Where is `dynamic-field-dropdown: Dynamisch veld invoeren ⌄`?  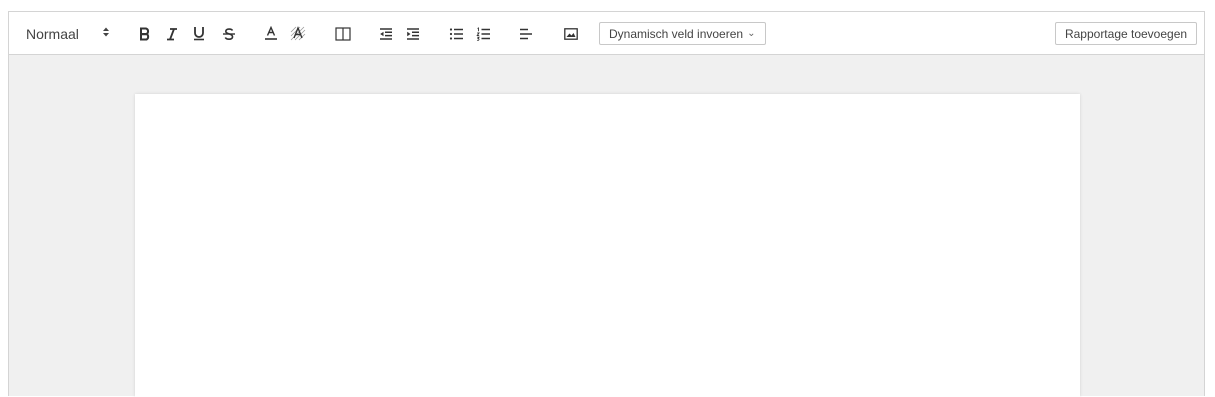
dynamic-field-dropdown: Dynamisch veld invoeren ⌄ is located at coordinates (682, 33).